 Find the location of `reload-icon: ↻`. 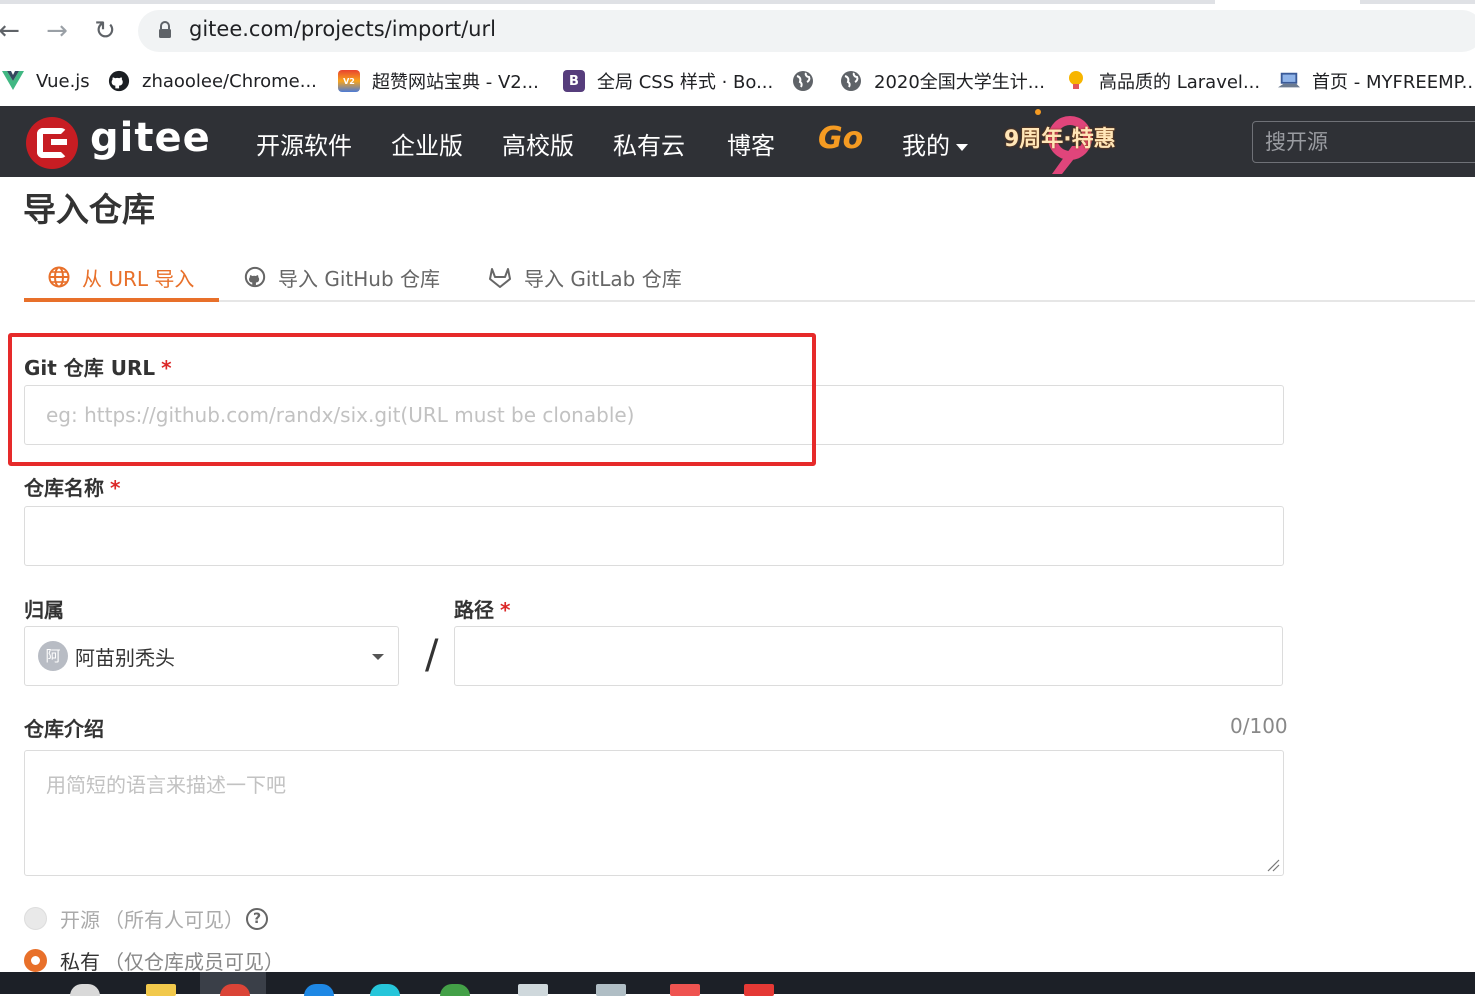

reload-icon: ↻ is located at coordinates (105, 31).